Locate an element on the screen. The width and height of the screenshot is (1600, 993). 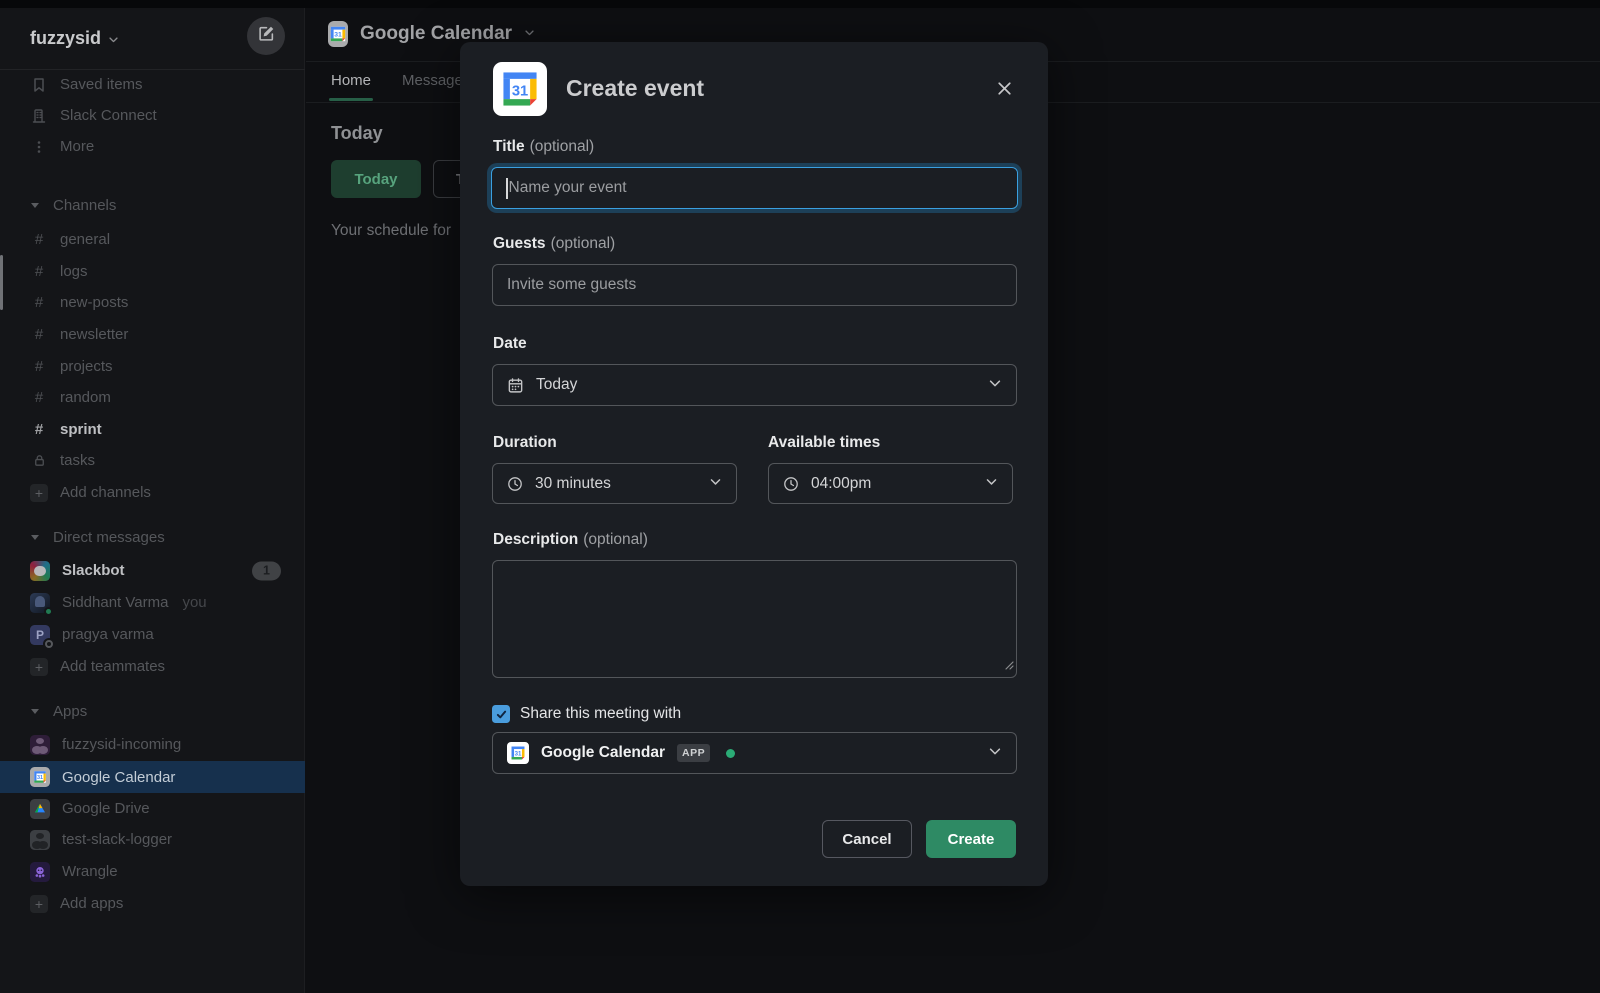
sidebar-item-slack-connect: Slack Connect is located at coordinates (152, 115).